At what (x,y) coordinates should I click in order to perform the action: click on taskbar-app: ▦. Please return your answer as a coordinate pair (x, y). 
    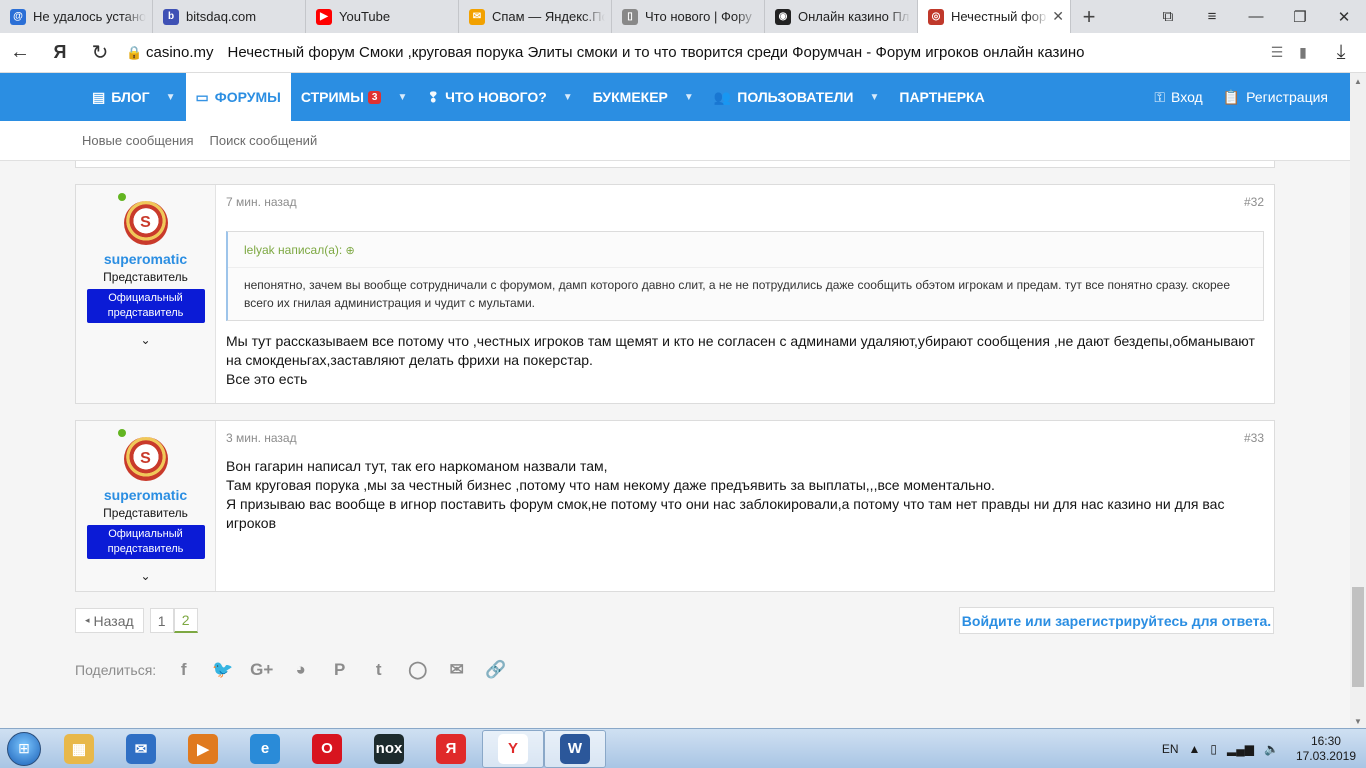
    Looking at the image, I should click on (79, 749).